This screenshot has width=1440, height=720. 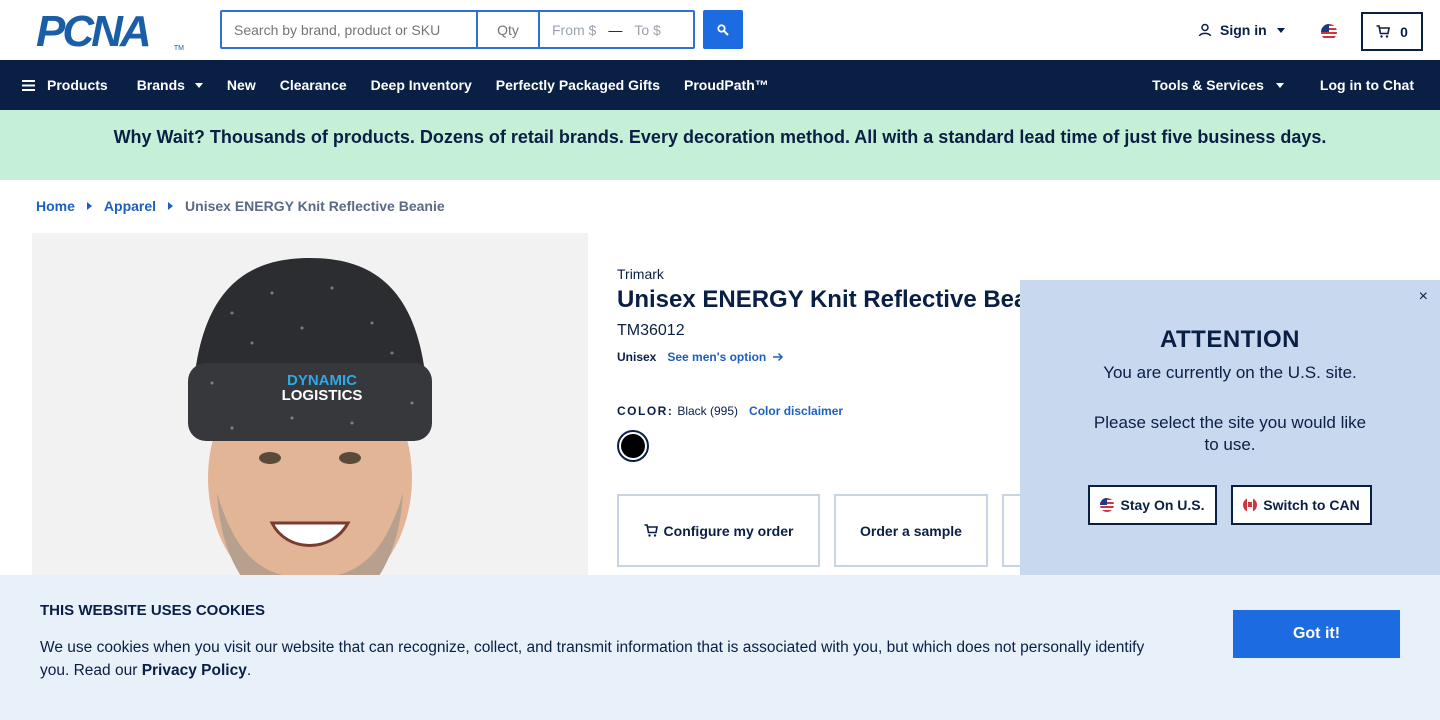 What do you see at coordinates (55, 206) in the screenshot?
I see `breadcrumb-home: Home` at bounding box center [55, 206].